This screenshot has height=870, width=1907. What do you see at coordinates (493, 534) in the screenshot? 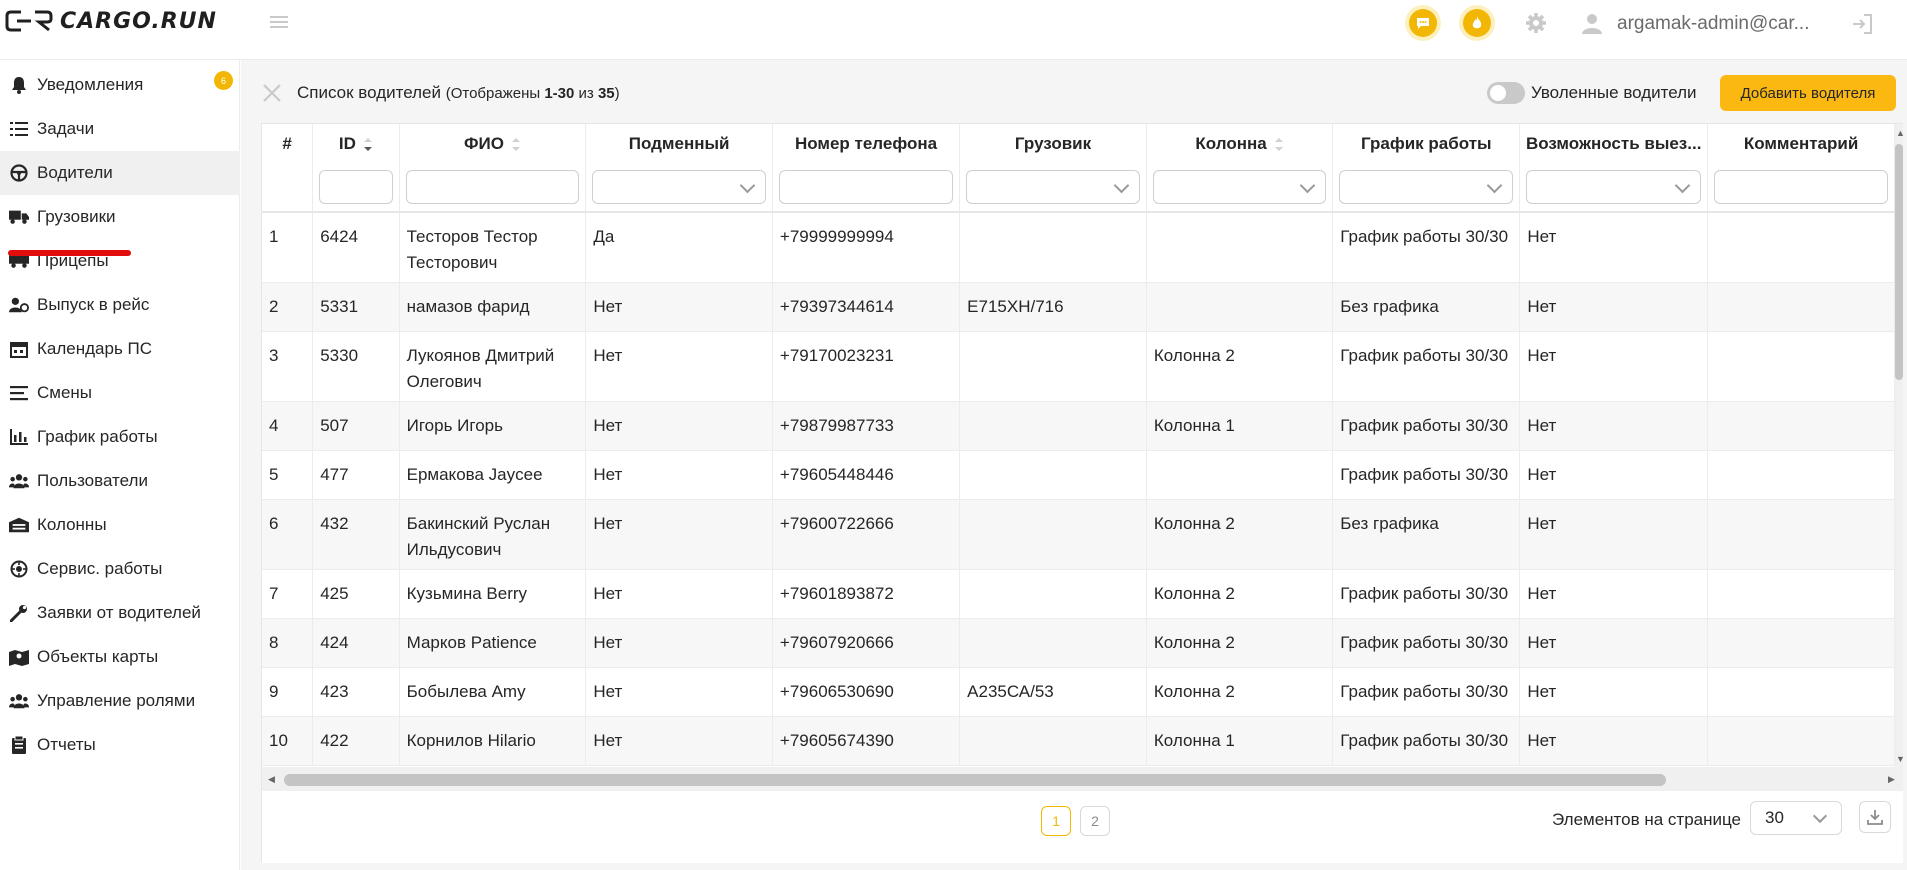
I see `cell-driver-name: Бакинский Руслан Ильдусович` at bounding box center [493, 534].